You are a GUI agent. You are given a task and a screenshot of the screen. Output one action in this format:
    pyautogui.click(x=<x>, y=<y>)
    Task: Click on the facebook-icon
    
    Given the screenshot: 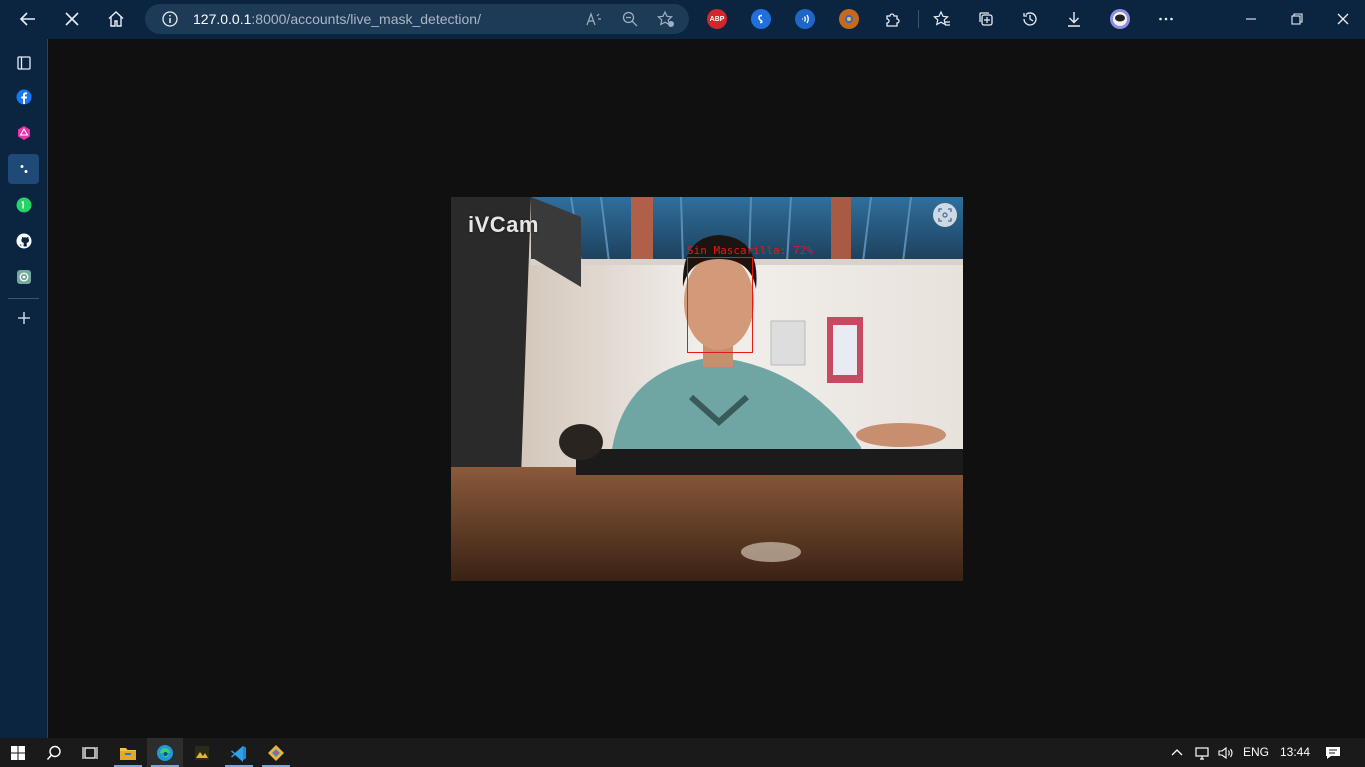 What is the action you would take?
    pyautogui.click(x=23, y=97)
    